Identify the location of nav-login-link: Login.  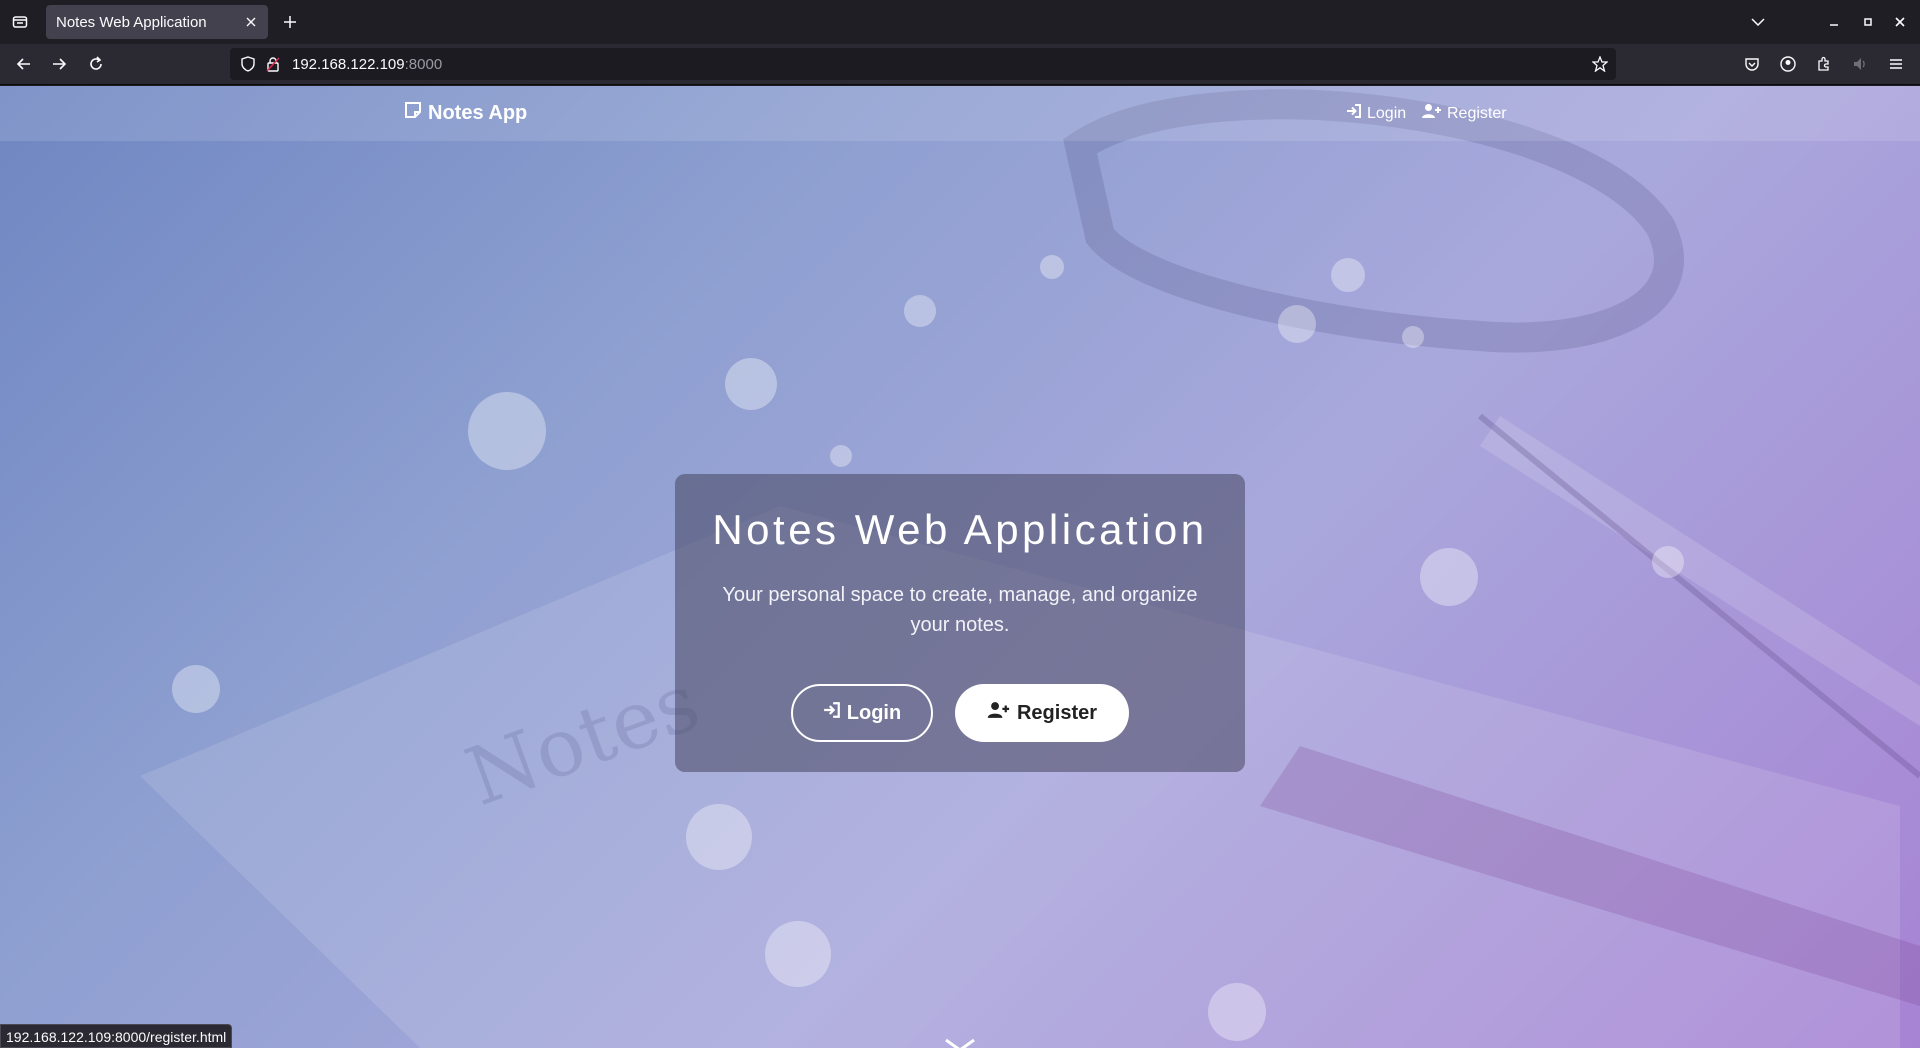
(1376, 113).